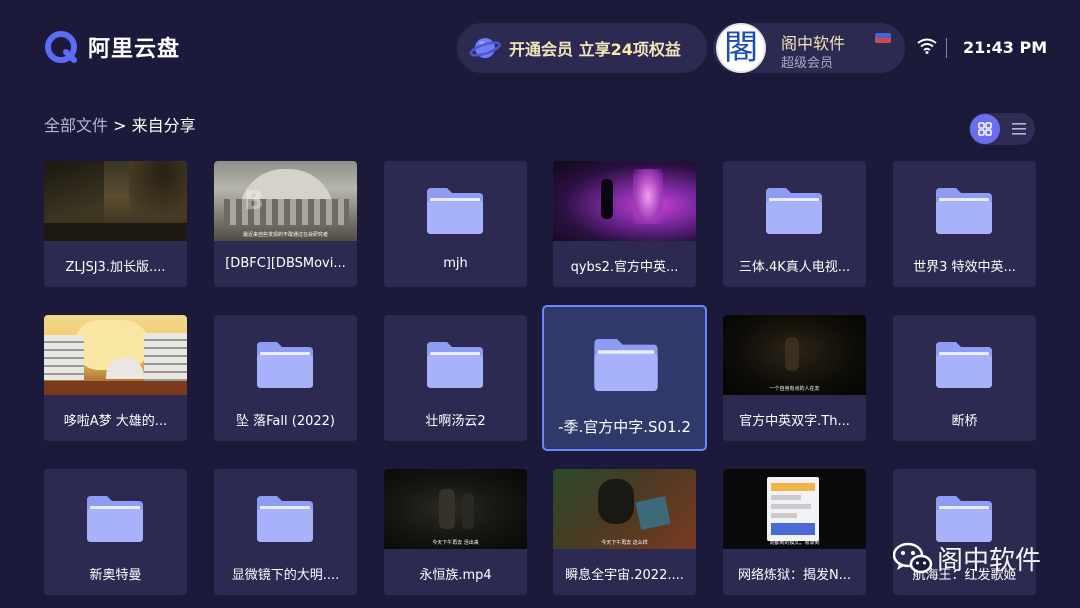 The image size is (1080, 608). I want to click on file-card: 断桥, so click(964, 378).